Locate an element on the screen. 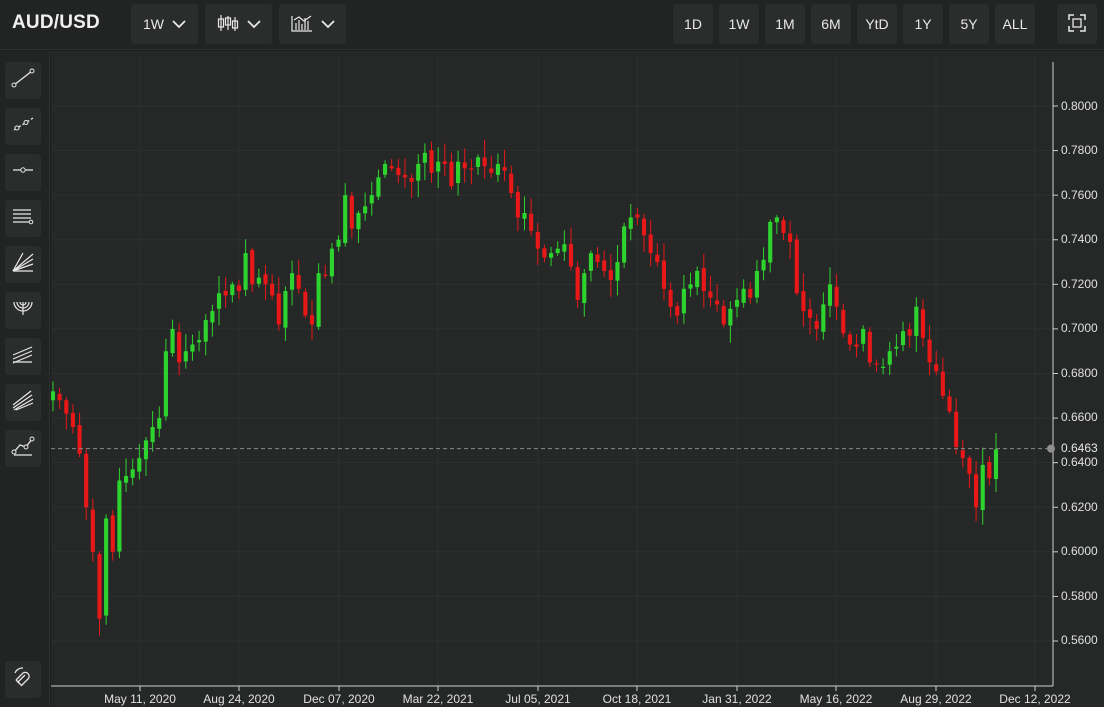  x-tick-label: May 16, 2022 is located at coordinates (836, 699).